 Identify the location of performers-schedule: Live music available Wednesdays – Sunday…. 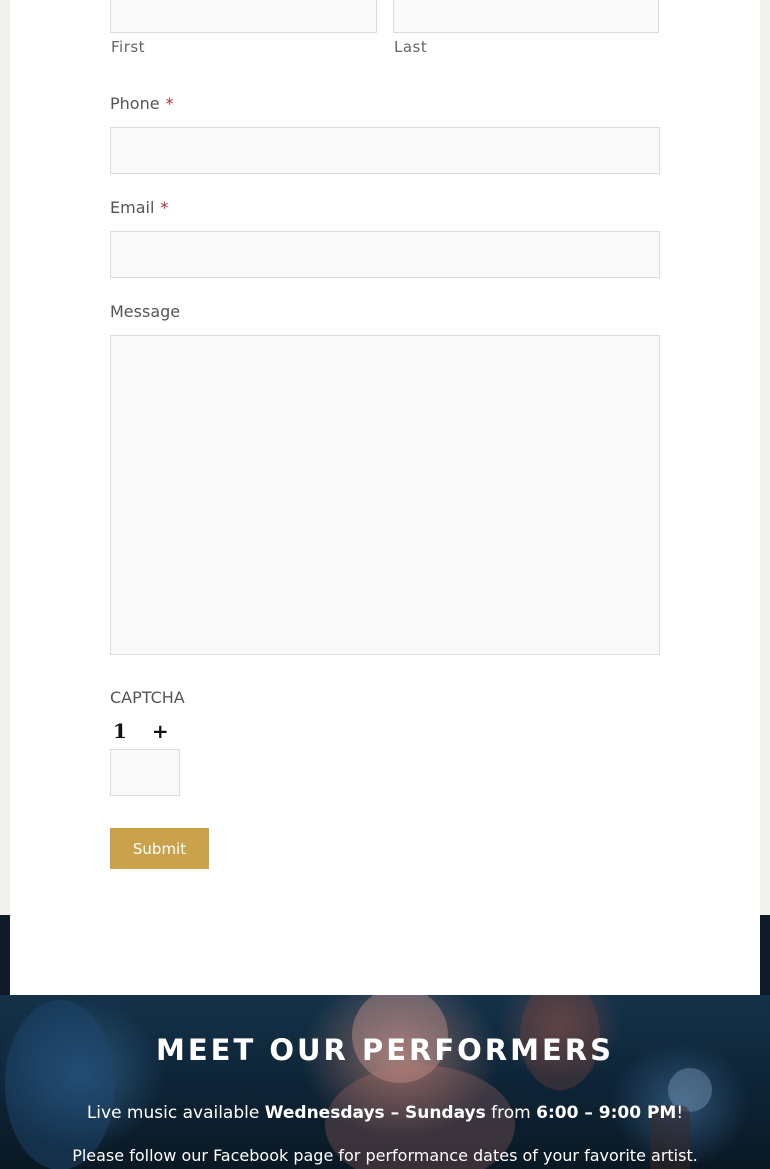
(385, 1113).